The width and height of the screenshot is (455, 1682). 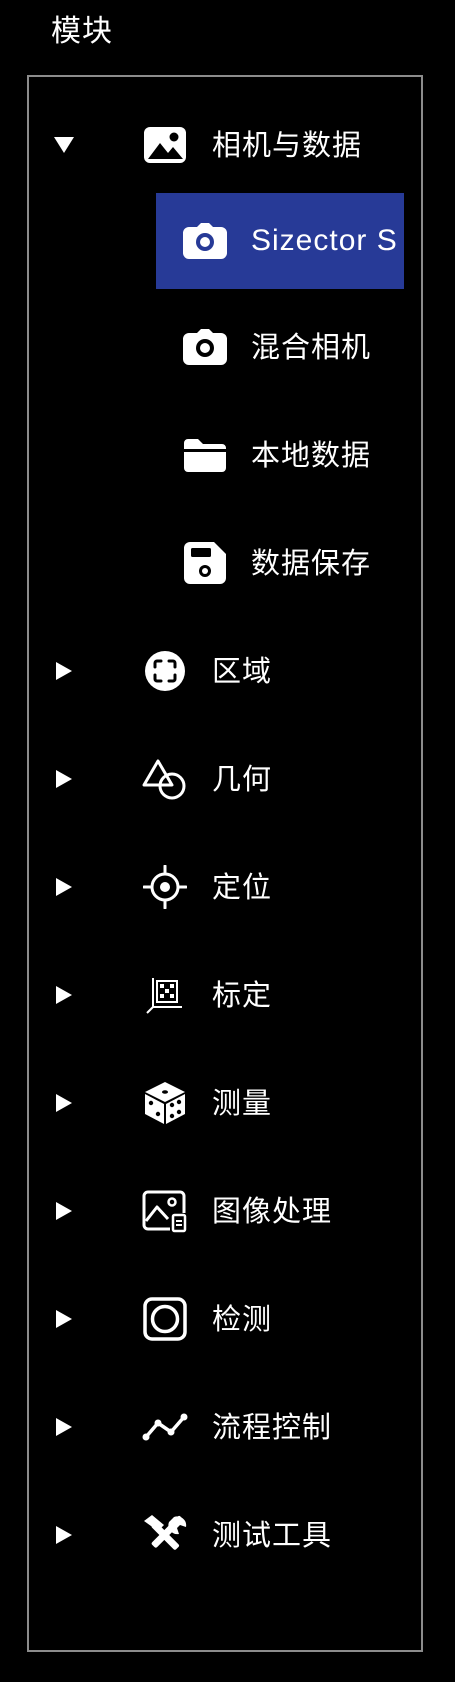 I want to click on tree-item-flow-control: 流程控制, so click(x=225, y=1427).